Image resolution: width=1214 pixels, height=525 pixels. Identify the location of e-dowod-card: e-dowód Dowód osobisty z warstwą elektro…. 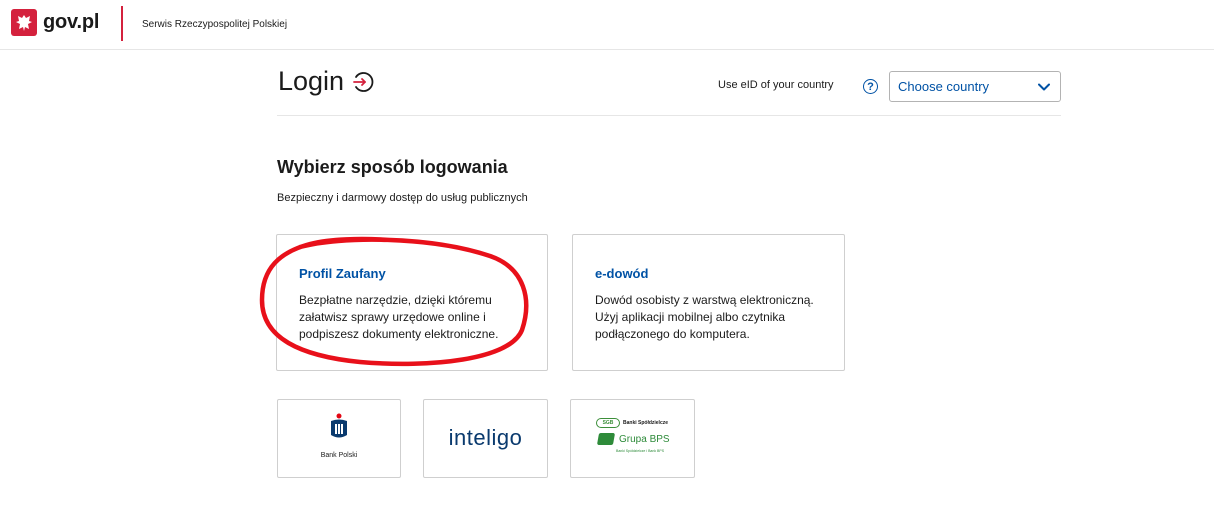
(708, 302).